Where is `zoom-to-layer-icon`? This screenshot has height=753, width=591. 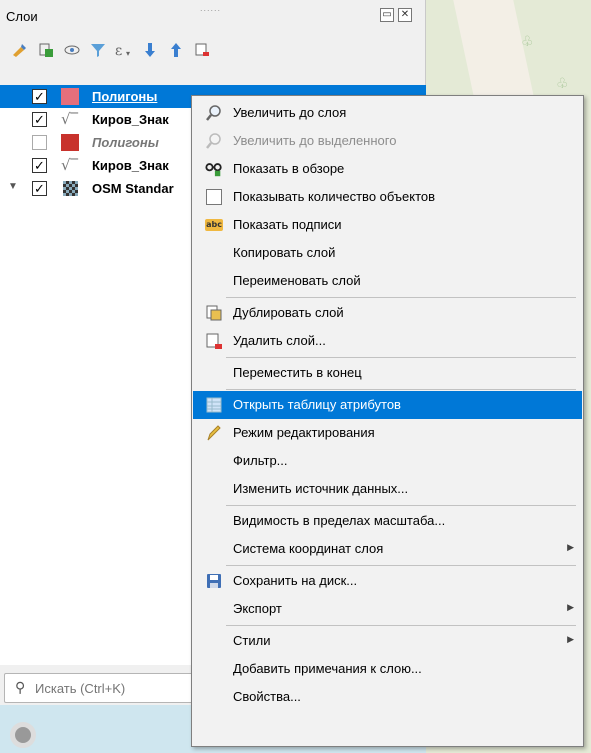
zoom-to-layer-icon is located at coordinates (214, 113).